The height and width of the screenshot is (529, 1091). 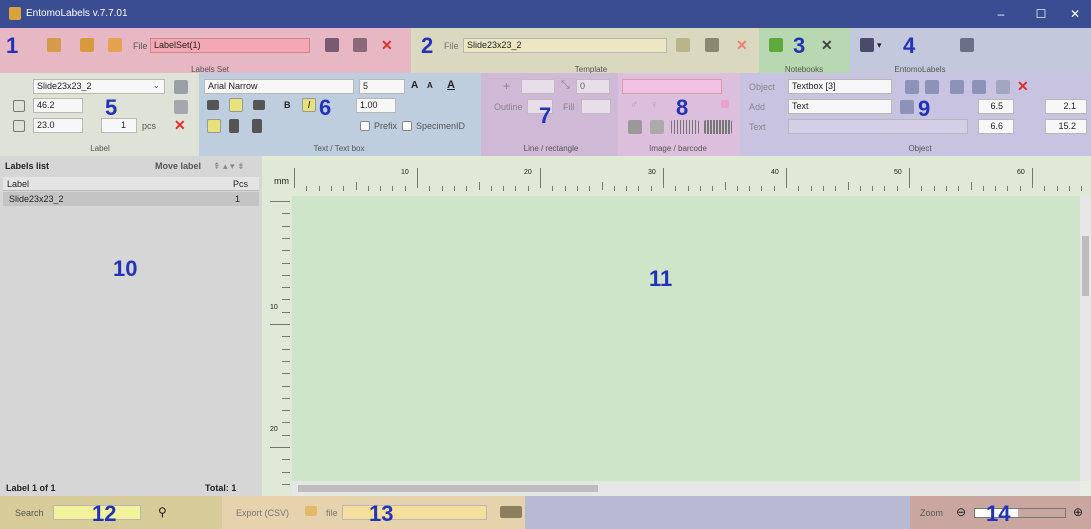 I want to click on export-file-input, so click(x=414, y=512).